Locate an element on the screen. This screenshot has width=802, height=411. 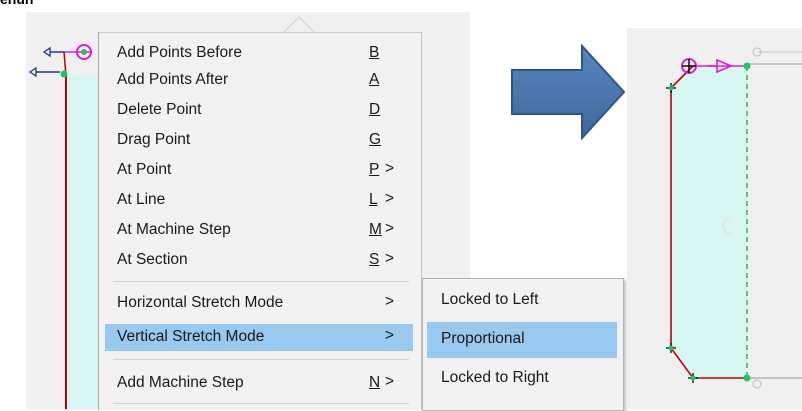
menu-item-shortcut: L is located at coordinates (373, 199).